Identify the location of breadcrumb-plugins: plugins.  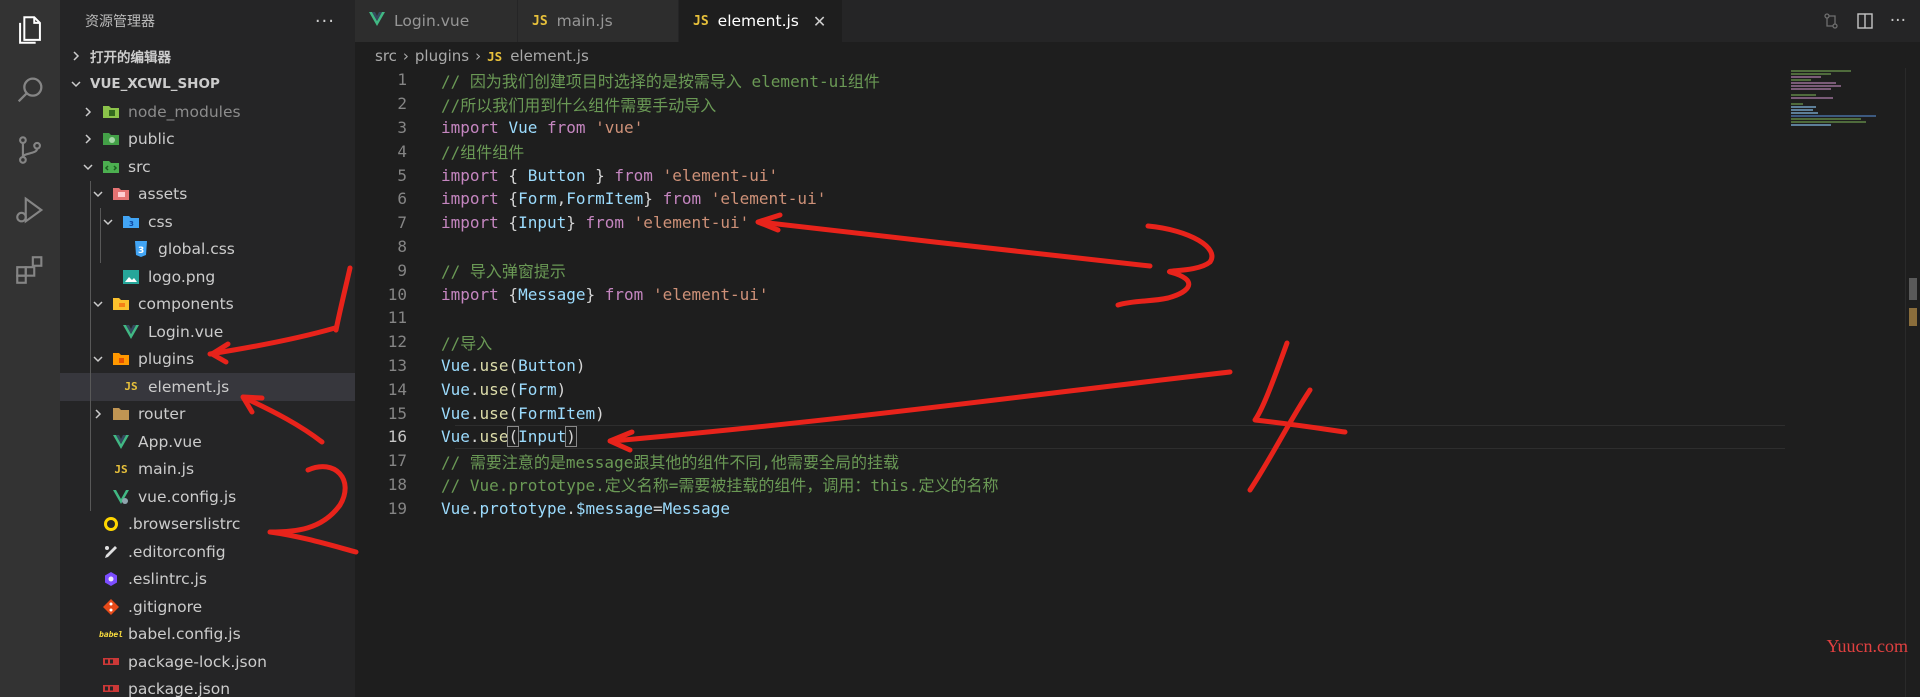
(442, 56).